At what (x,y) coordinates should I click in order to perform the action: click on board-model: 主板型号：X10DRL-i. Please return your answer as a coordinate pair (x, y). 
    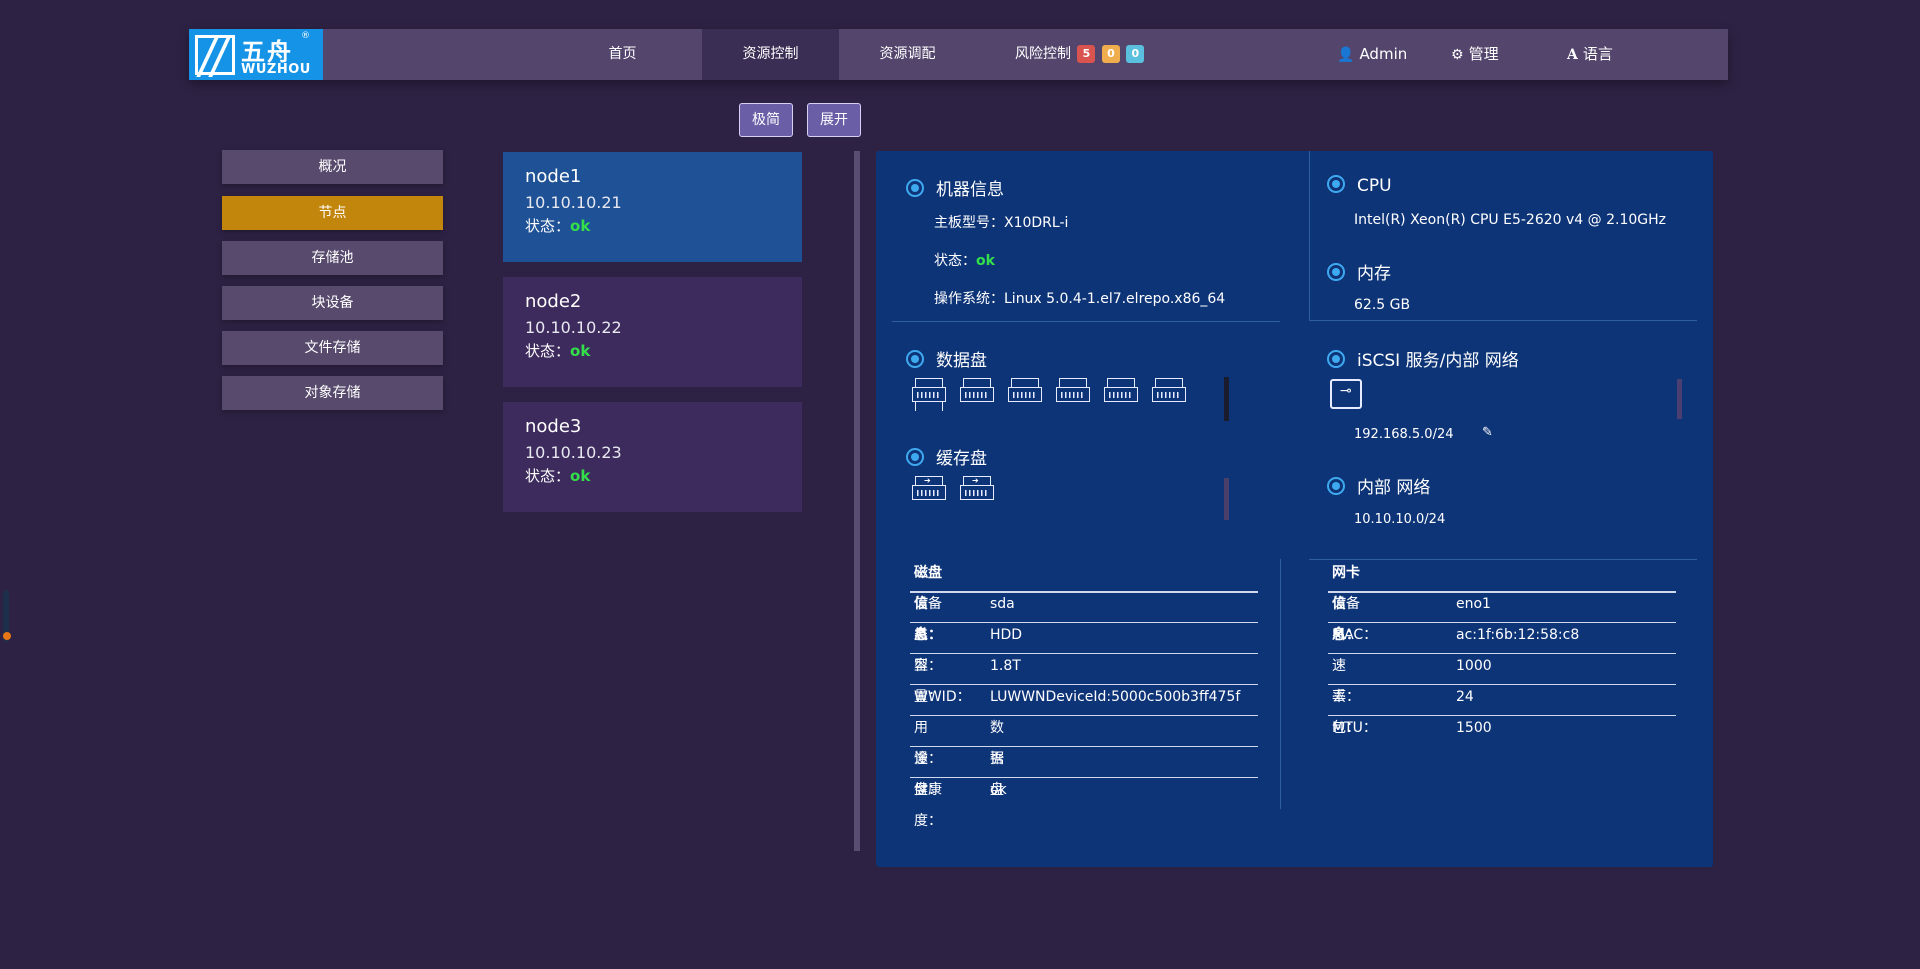
    Looking at the image, I should click on (1001, 223).